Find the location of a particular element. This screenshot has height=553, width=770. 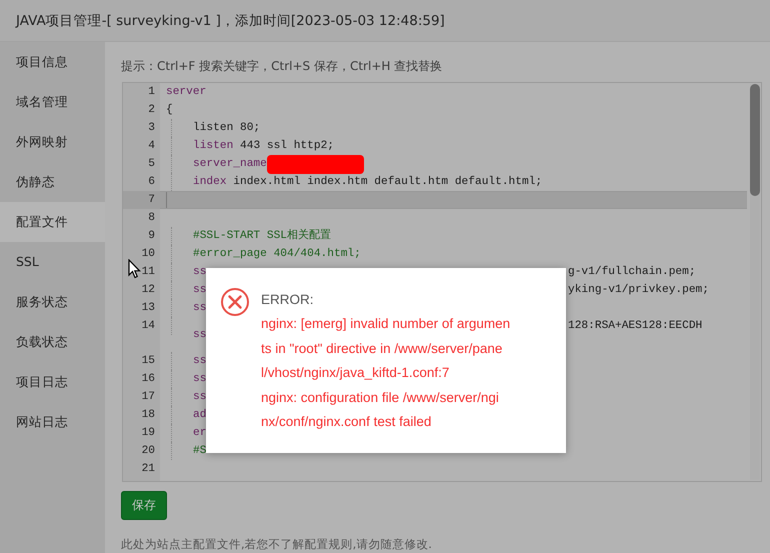

error-icon is located at coordinates (235, 302).